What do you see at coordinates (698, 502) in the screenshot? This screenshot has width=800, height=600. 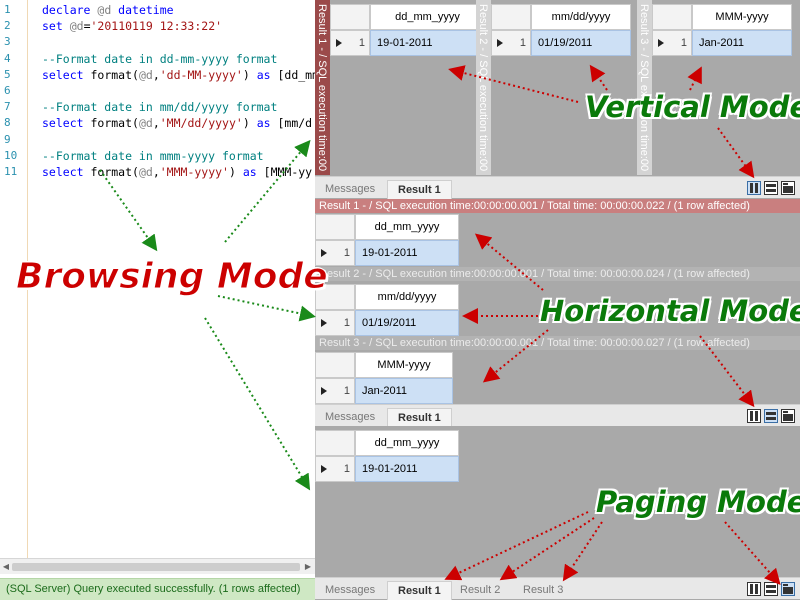 I see `paging-mode-label: Paging Mode` at bounding box center [698, 502].